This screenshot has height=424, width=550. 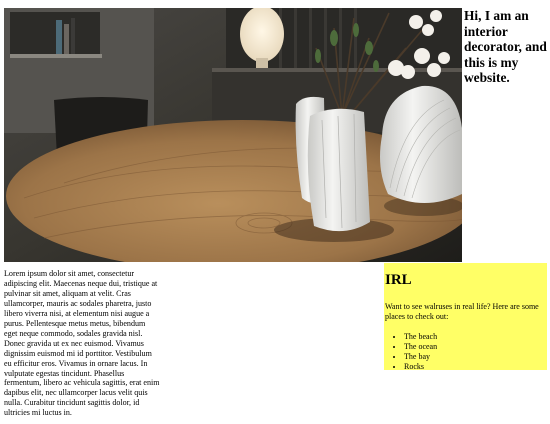 I want to click on places-list: The beach The ocean The bay Rocks, so click(x=465, y=352).